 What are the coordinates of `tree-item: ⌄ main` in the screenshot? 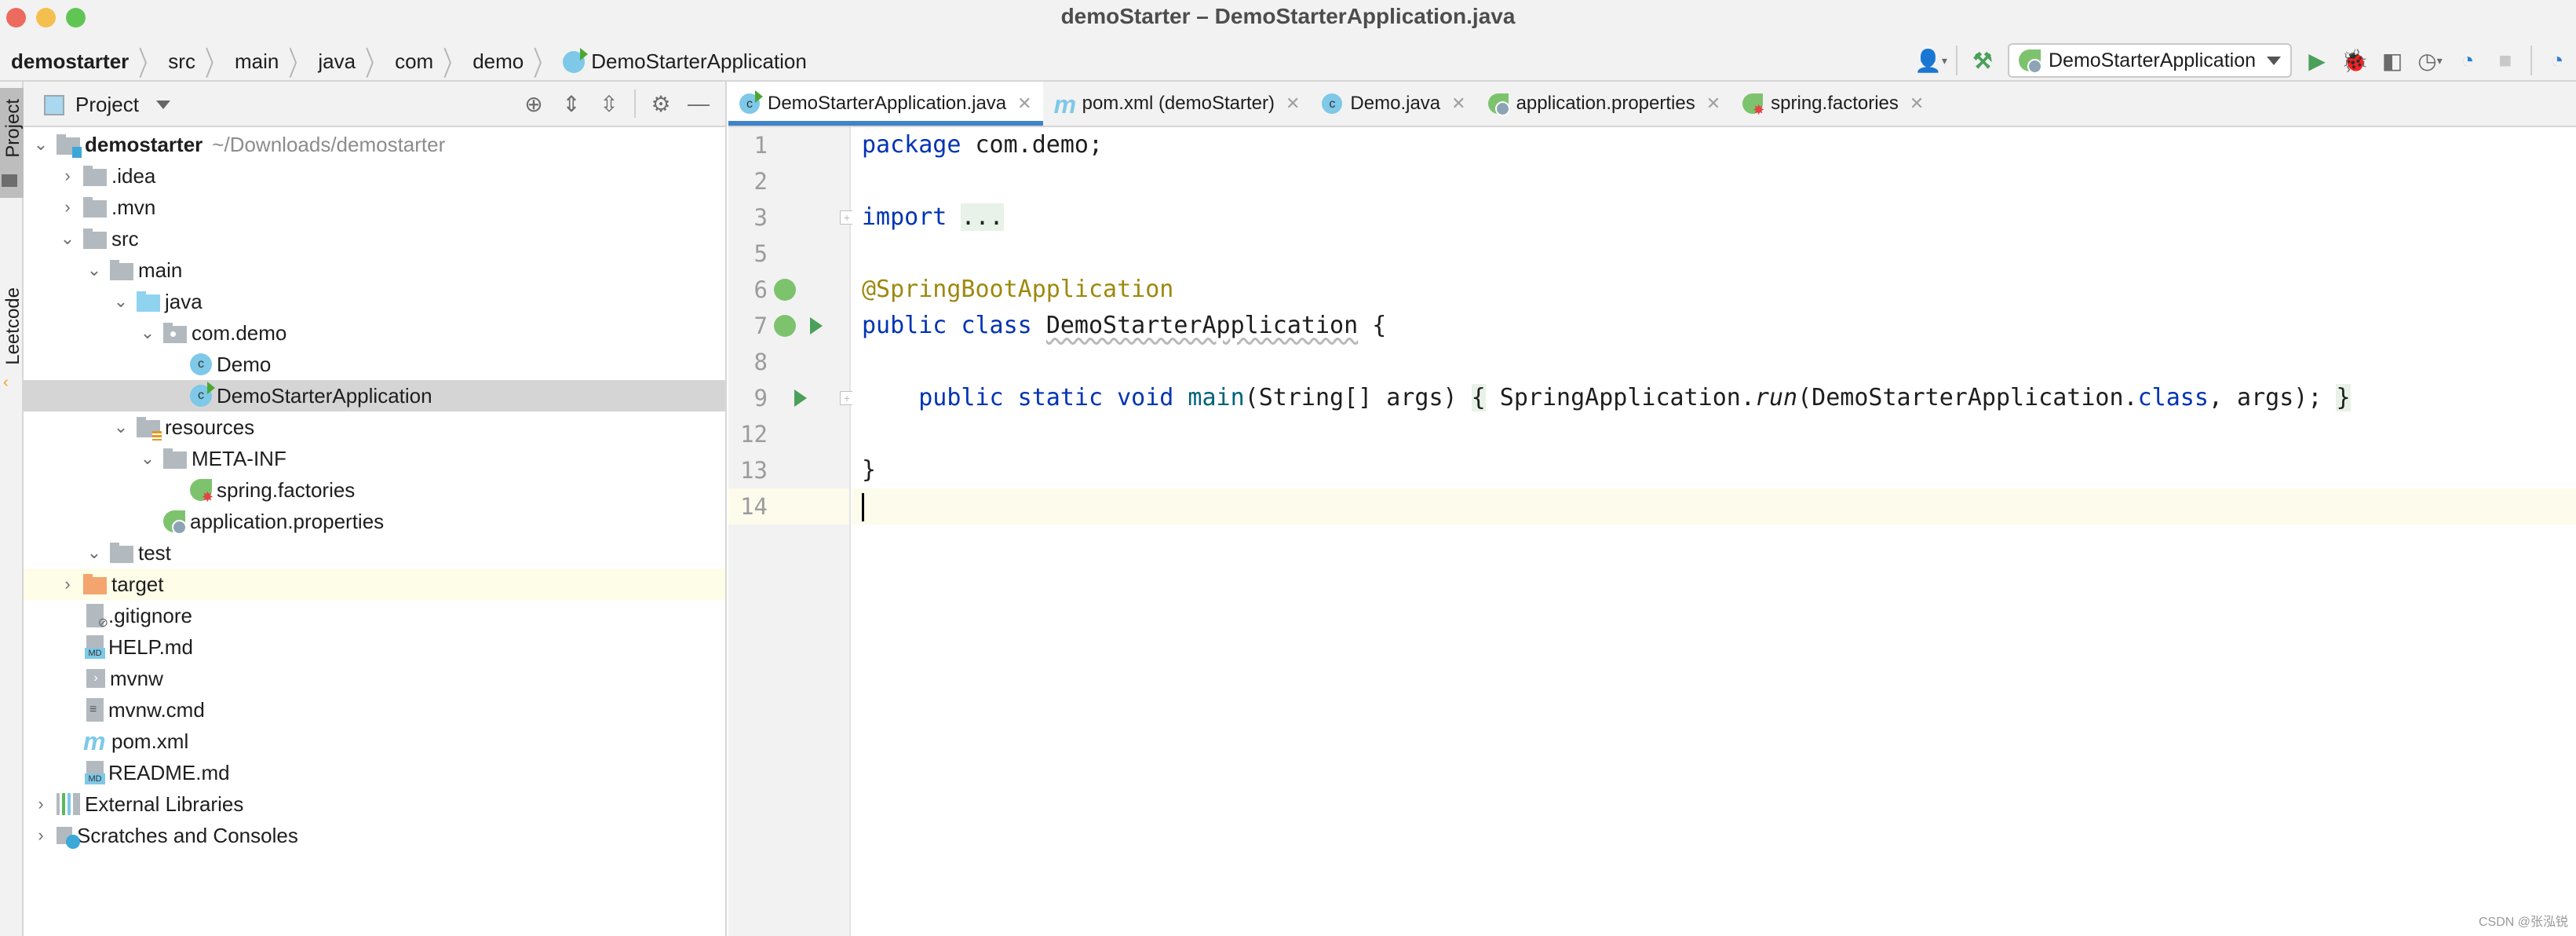 It's located at (374, 270).